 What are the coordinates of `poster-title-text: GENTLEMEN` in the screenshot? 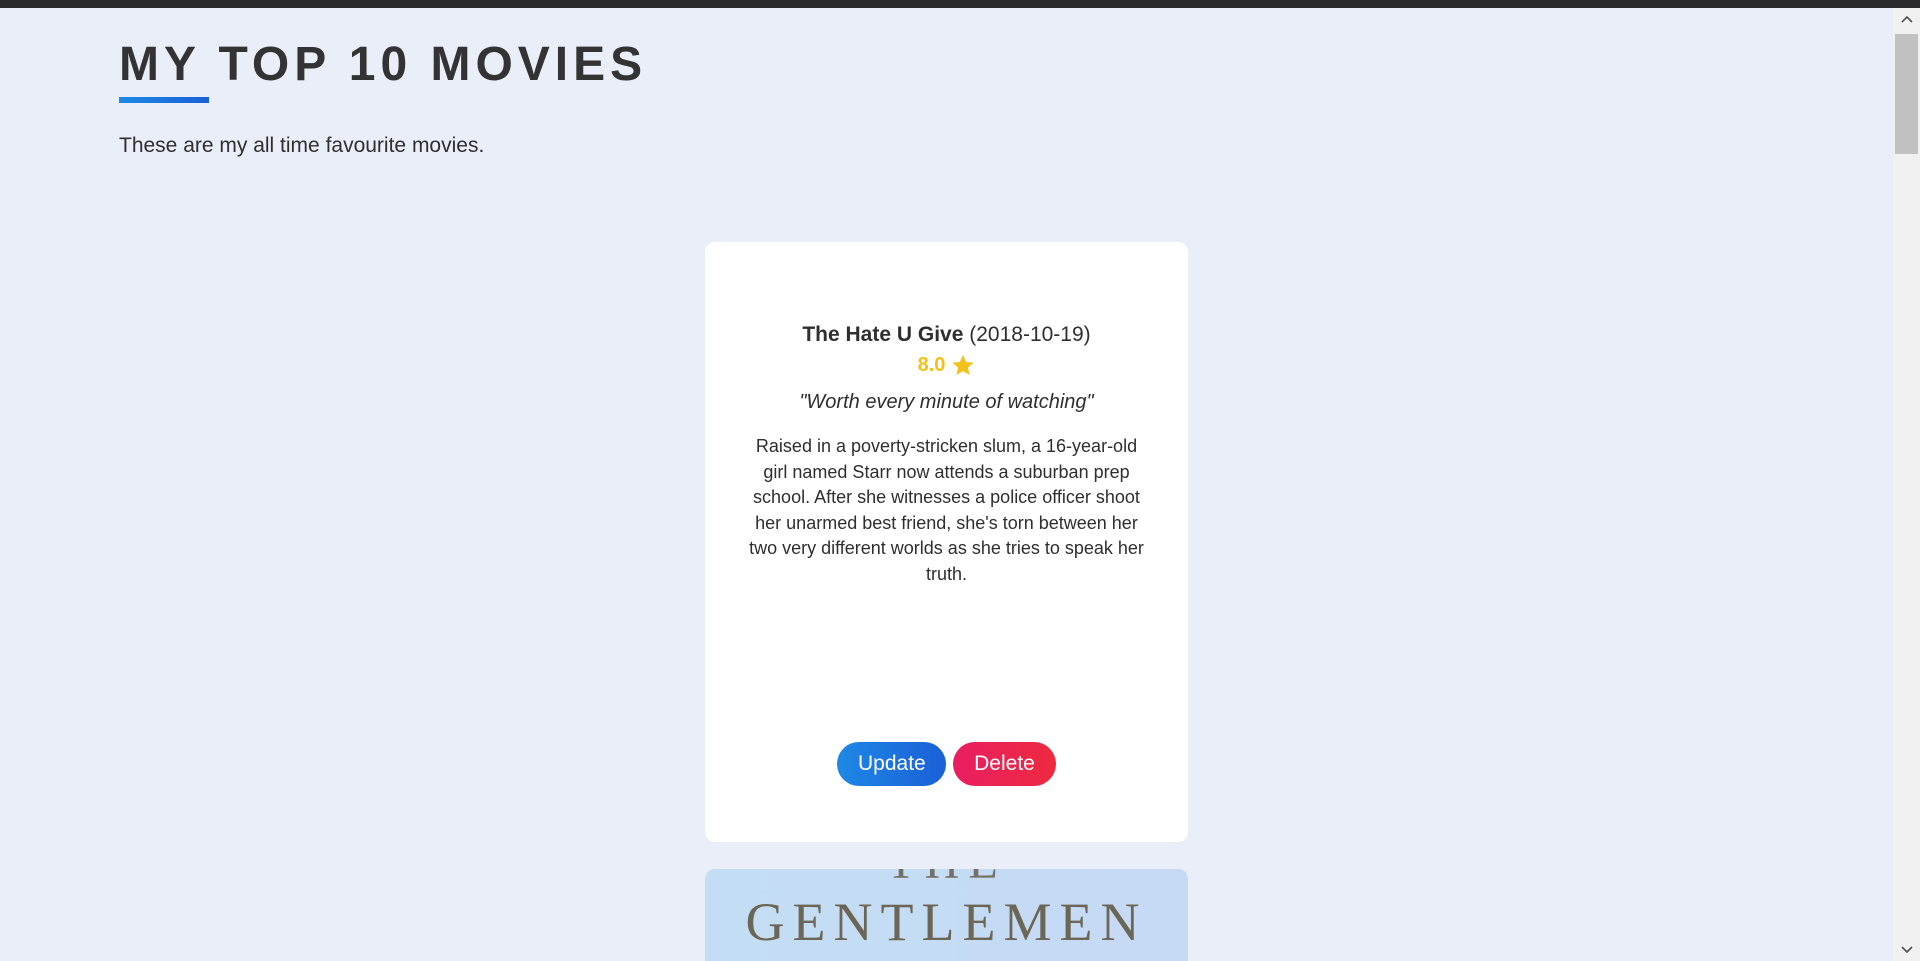 It's located at (946, 922).